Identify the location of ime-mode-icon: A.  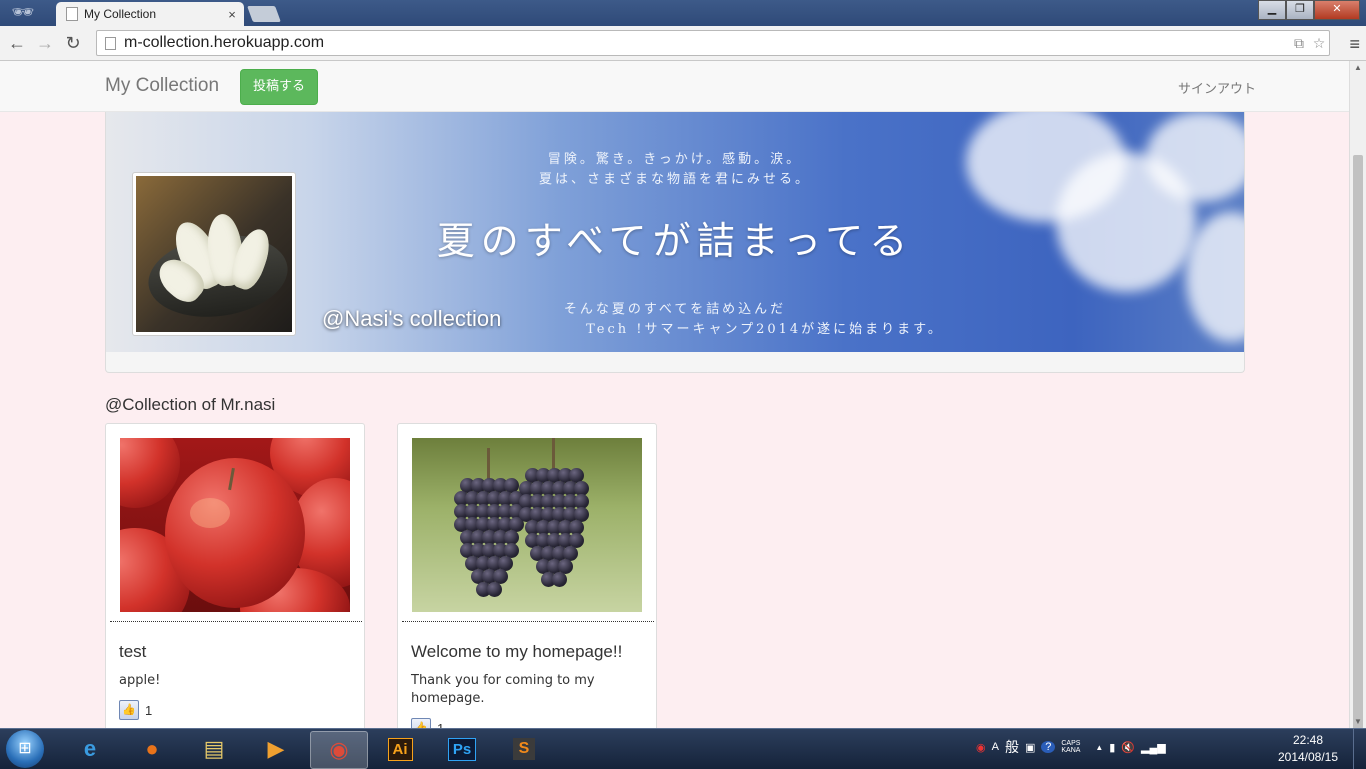
(995, 747).